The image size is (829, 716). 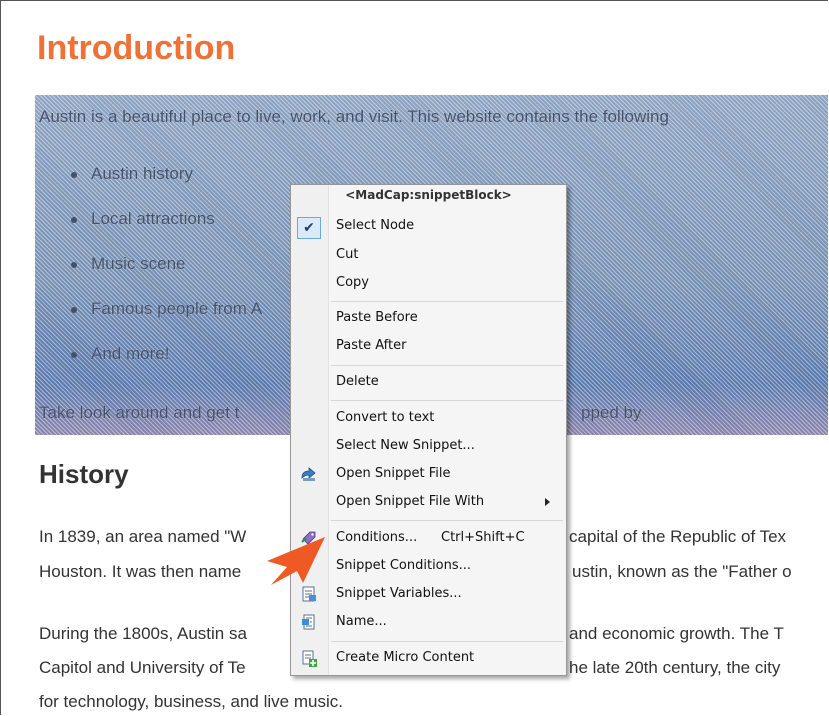 What do you see at coordinates (682, 571) in the screenshot?
I see `history-paragraph-line: ustin, known as the "Father o` at bounding box center [682, 571].